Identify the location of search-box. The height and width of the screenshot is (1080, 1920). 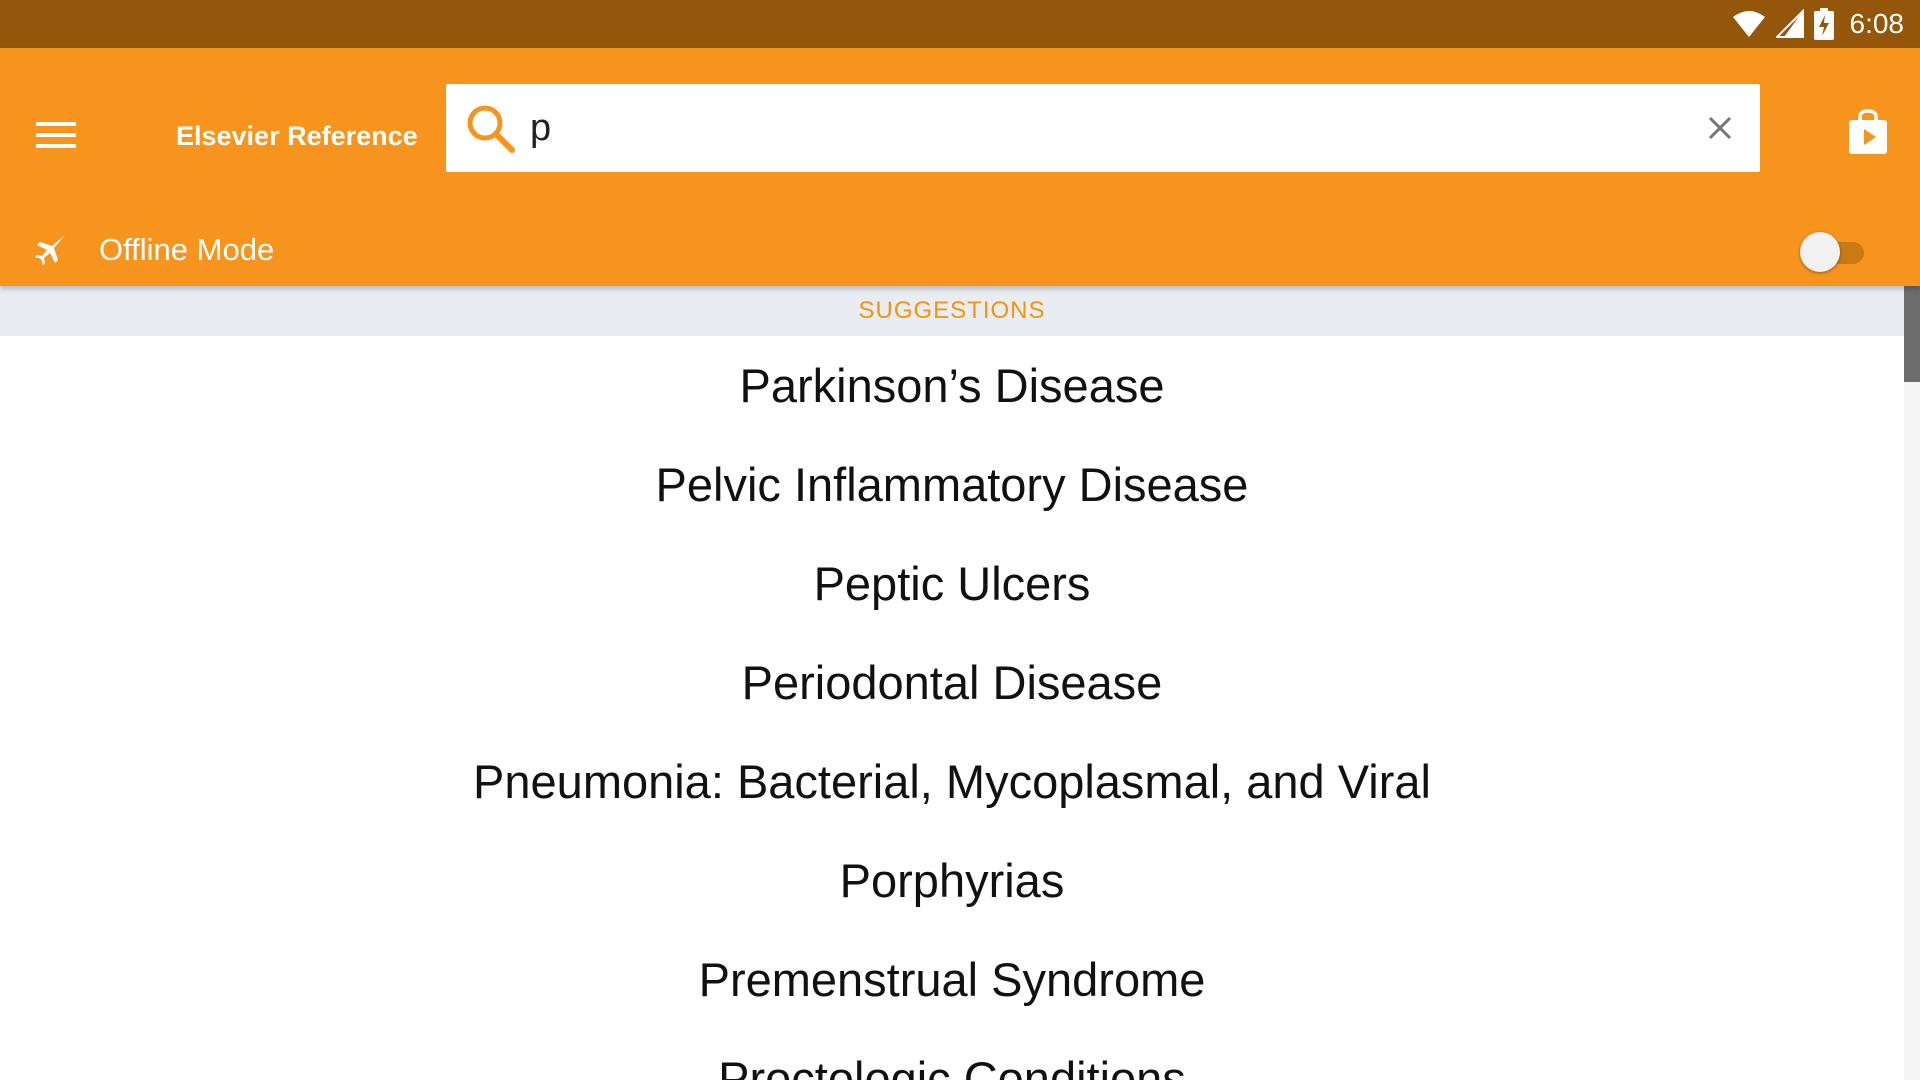
(1103, 128).